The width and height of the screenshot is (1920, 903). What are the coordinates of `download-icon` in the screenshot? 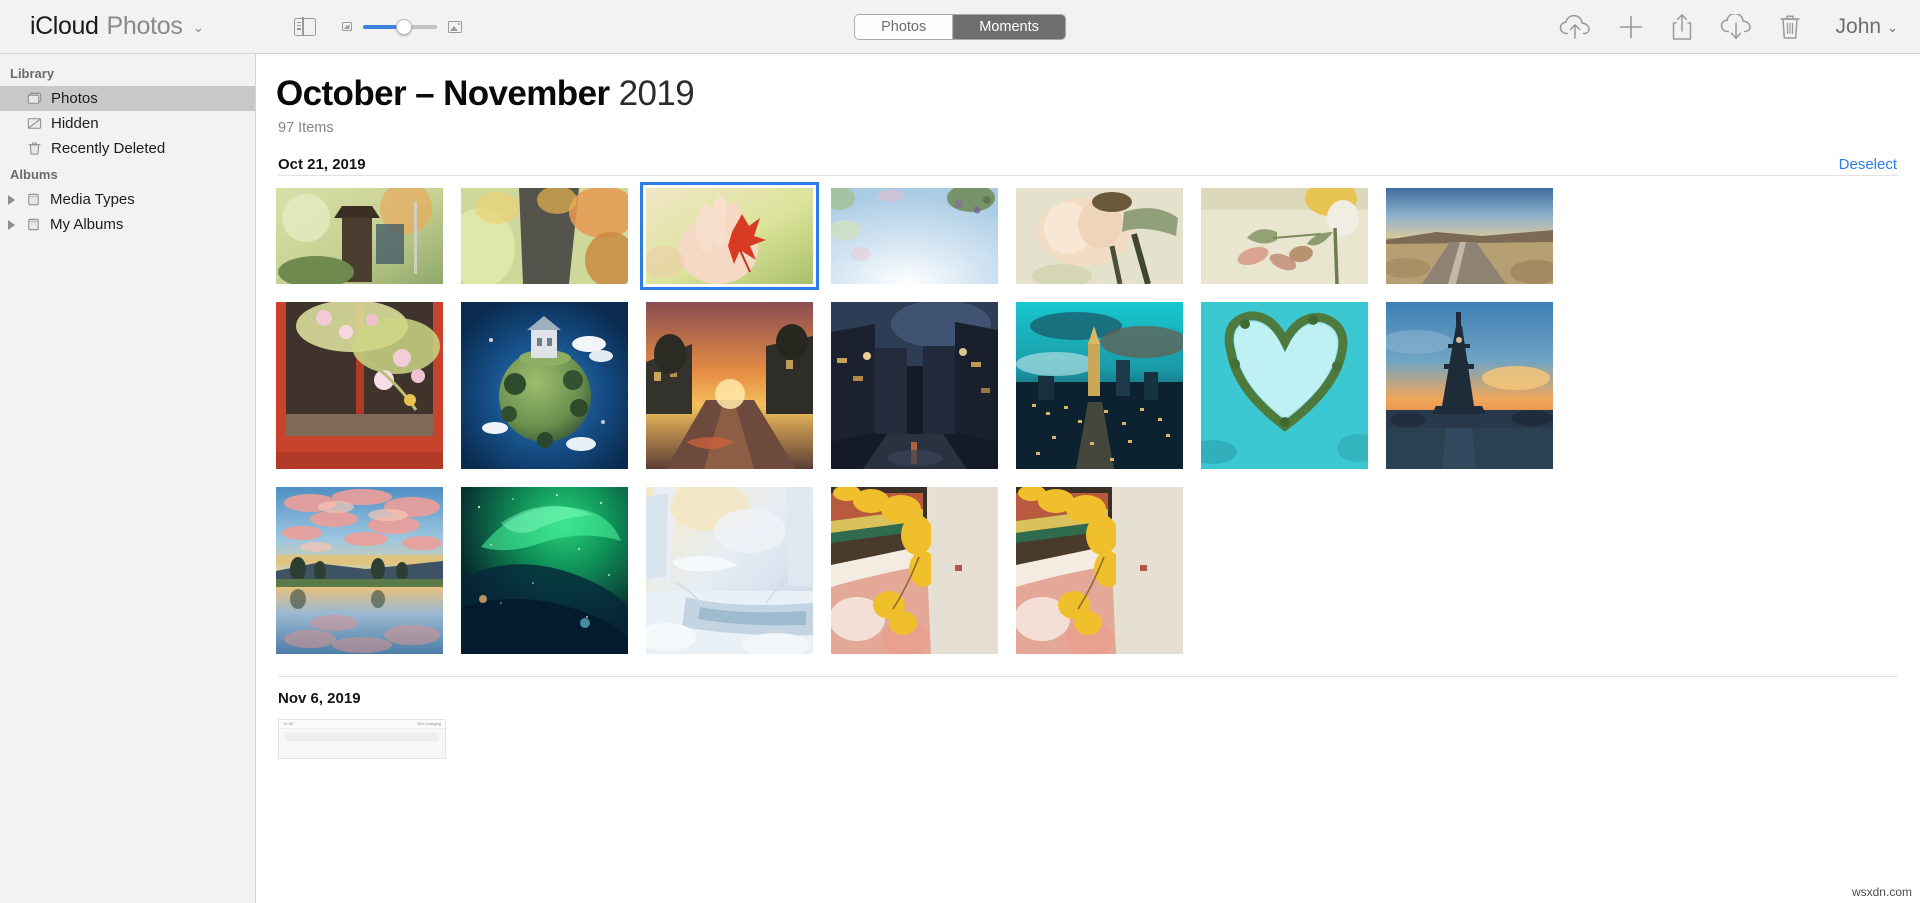 It's located at (1736, 26).